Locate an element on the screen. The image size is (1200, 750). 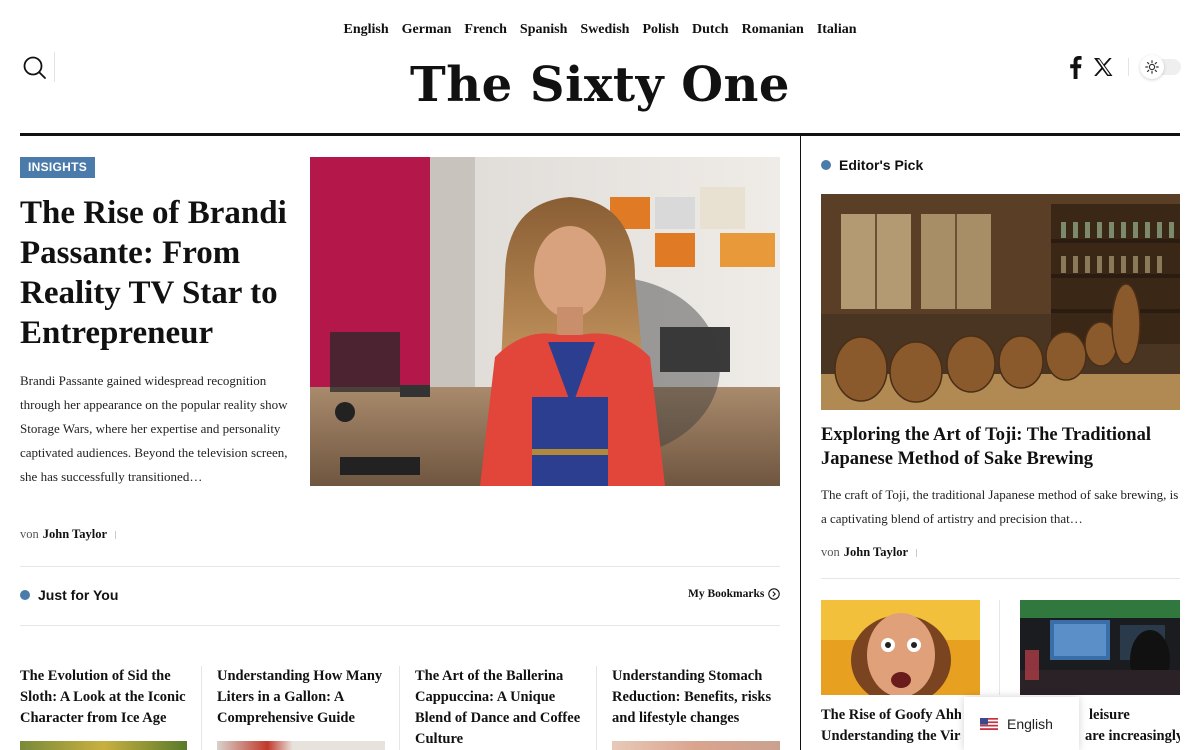
facebook-icon is located at coordinates (1075, 67).